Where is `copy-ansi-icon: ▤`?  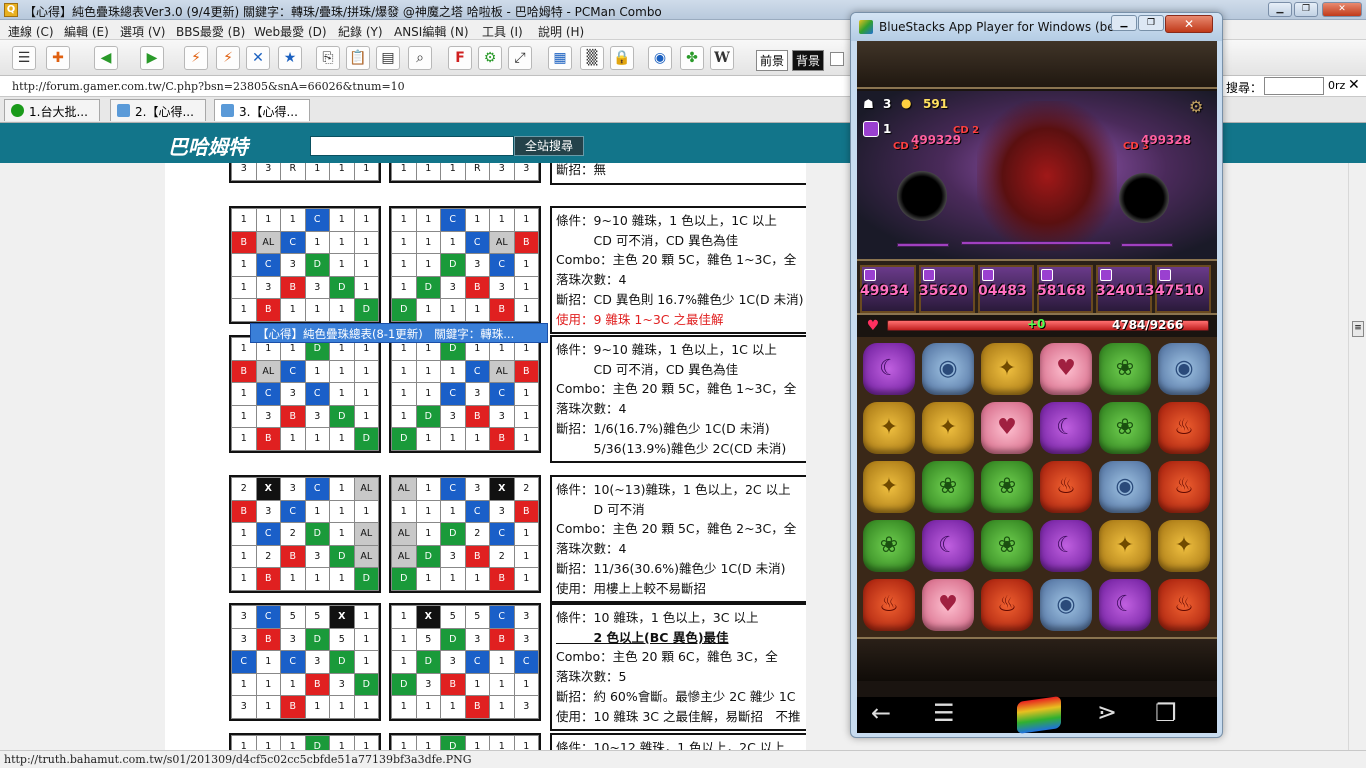 copy-ansi-icon: ▤ is located at coordinates (388, 58).